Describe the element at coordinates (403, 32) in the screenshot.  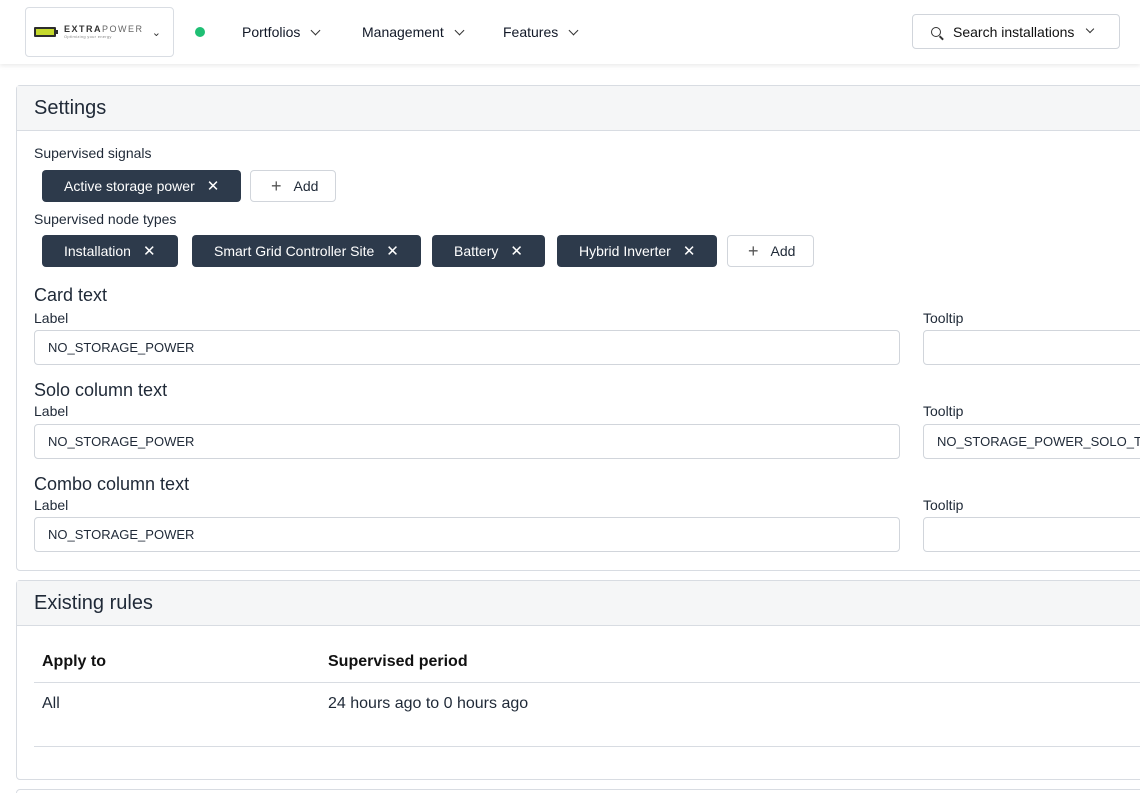
I see `nav-management-label: Management` at that location.